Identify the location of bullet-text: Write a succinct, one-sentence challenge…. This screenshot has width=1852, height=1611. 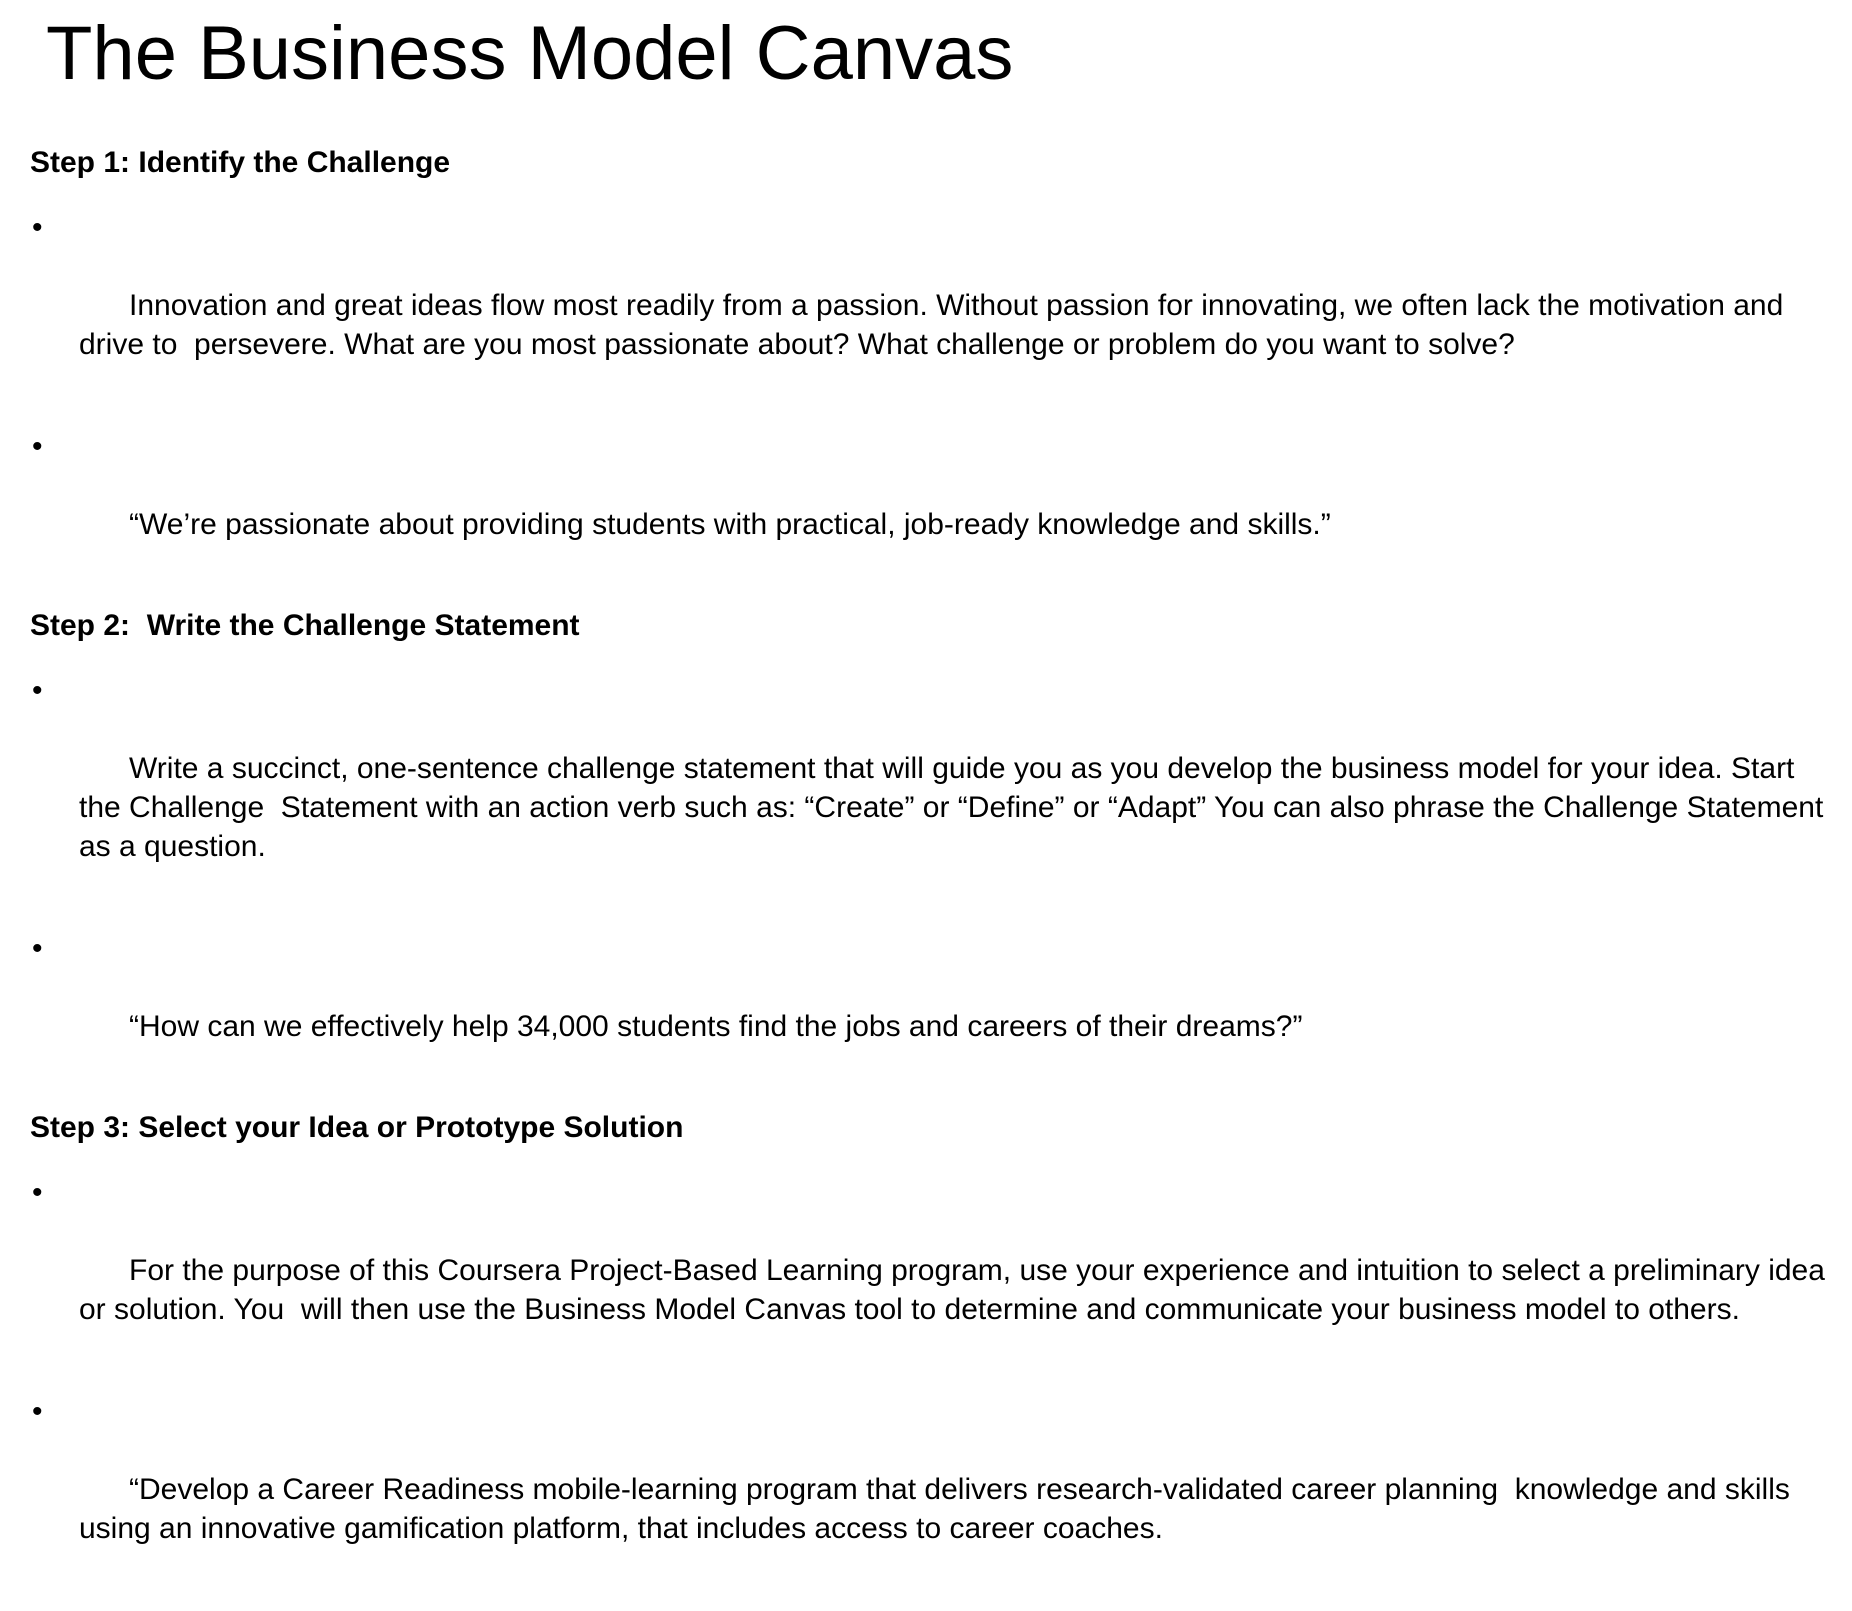
(955, 807).